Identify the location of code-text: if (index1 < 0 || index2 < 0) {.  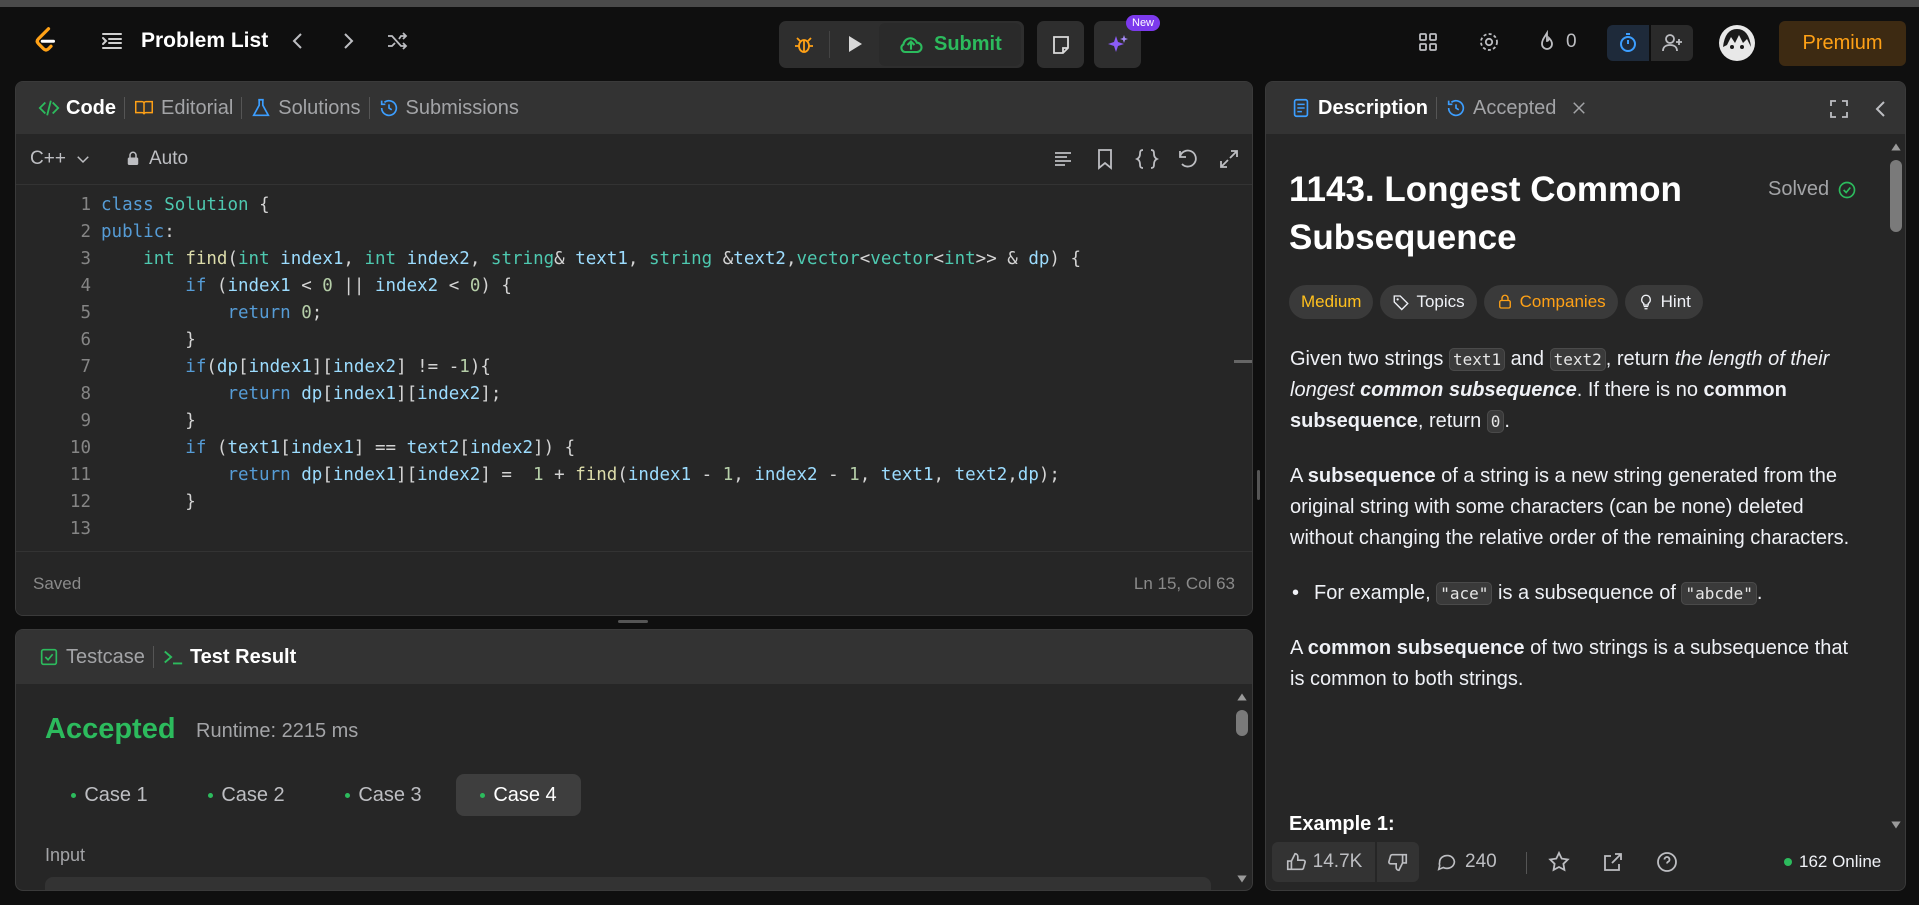
(348, 286).